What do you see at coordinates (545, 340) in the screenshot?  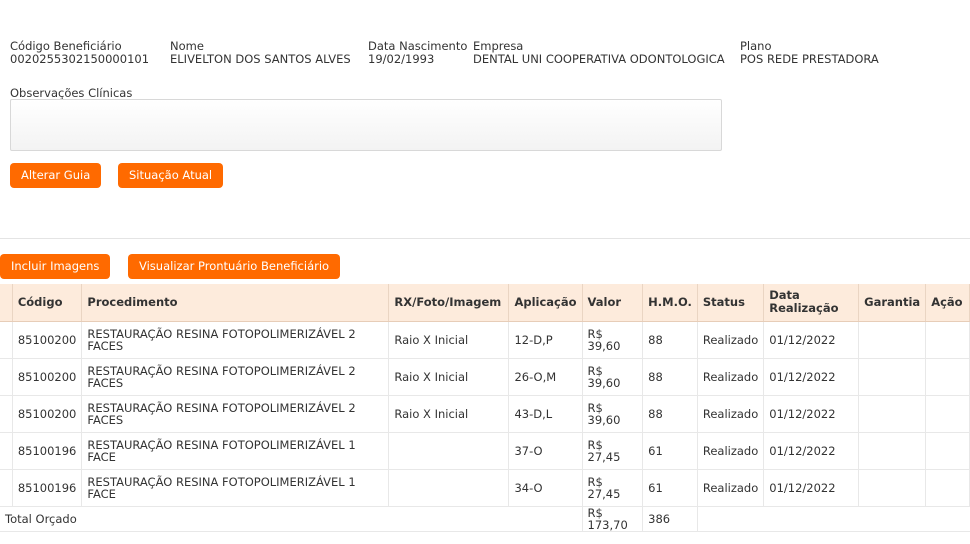 I see `cell-aplicacao: 12-D,P` at bounding box center [545, 340].